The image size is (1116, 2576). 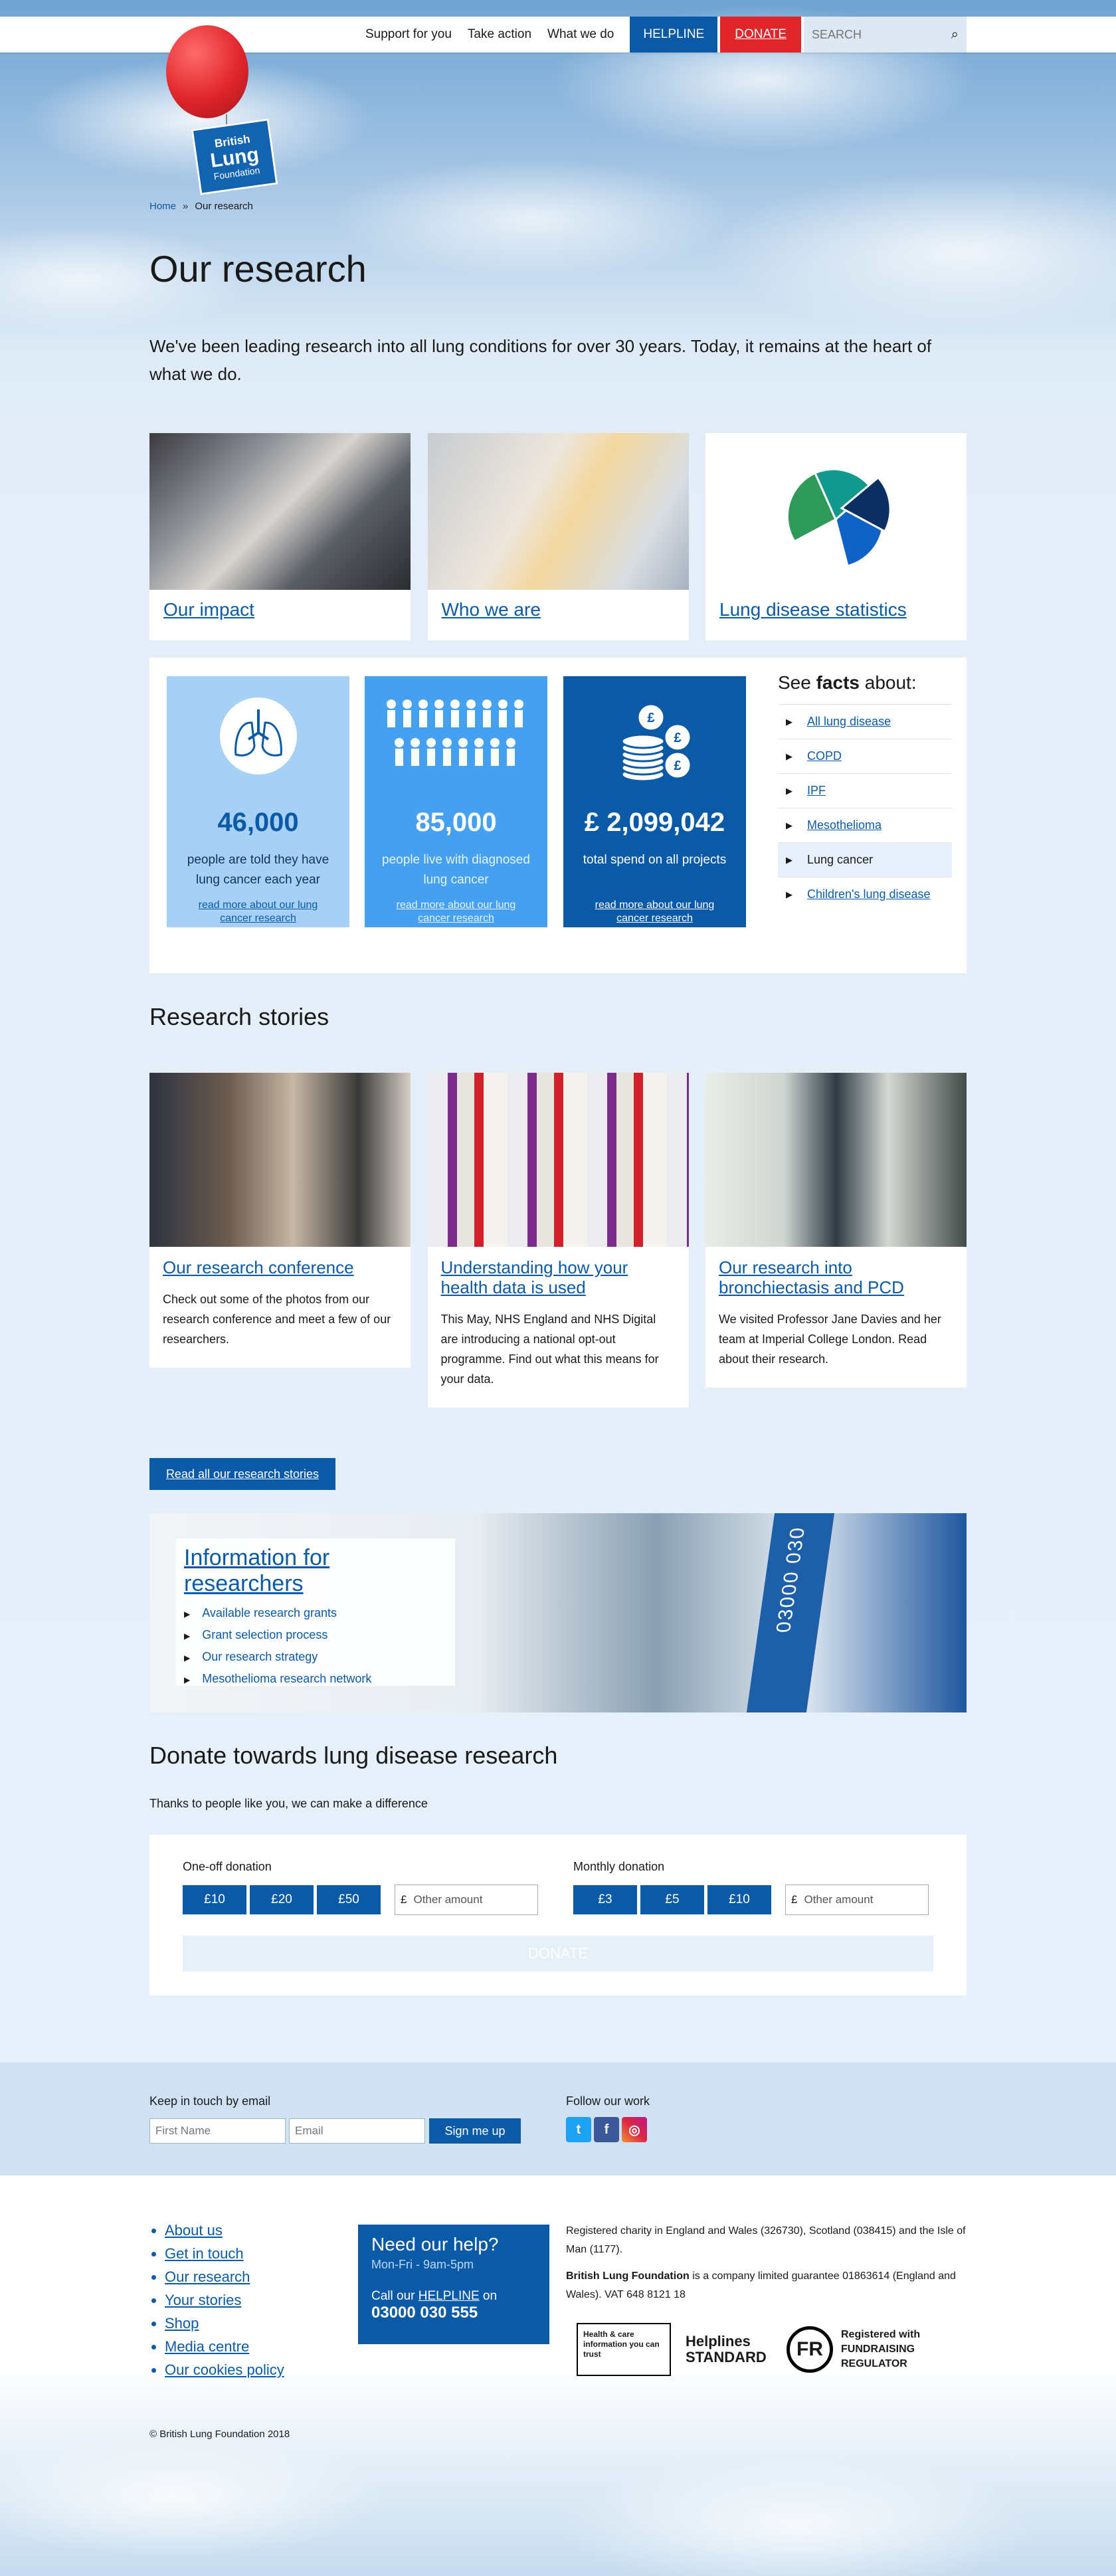 What do you see at coordinates (580, 34) in the screenshot?
I see `nav-what-we-do: What we do` at bounding box center [580, 34].